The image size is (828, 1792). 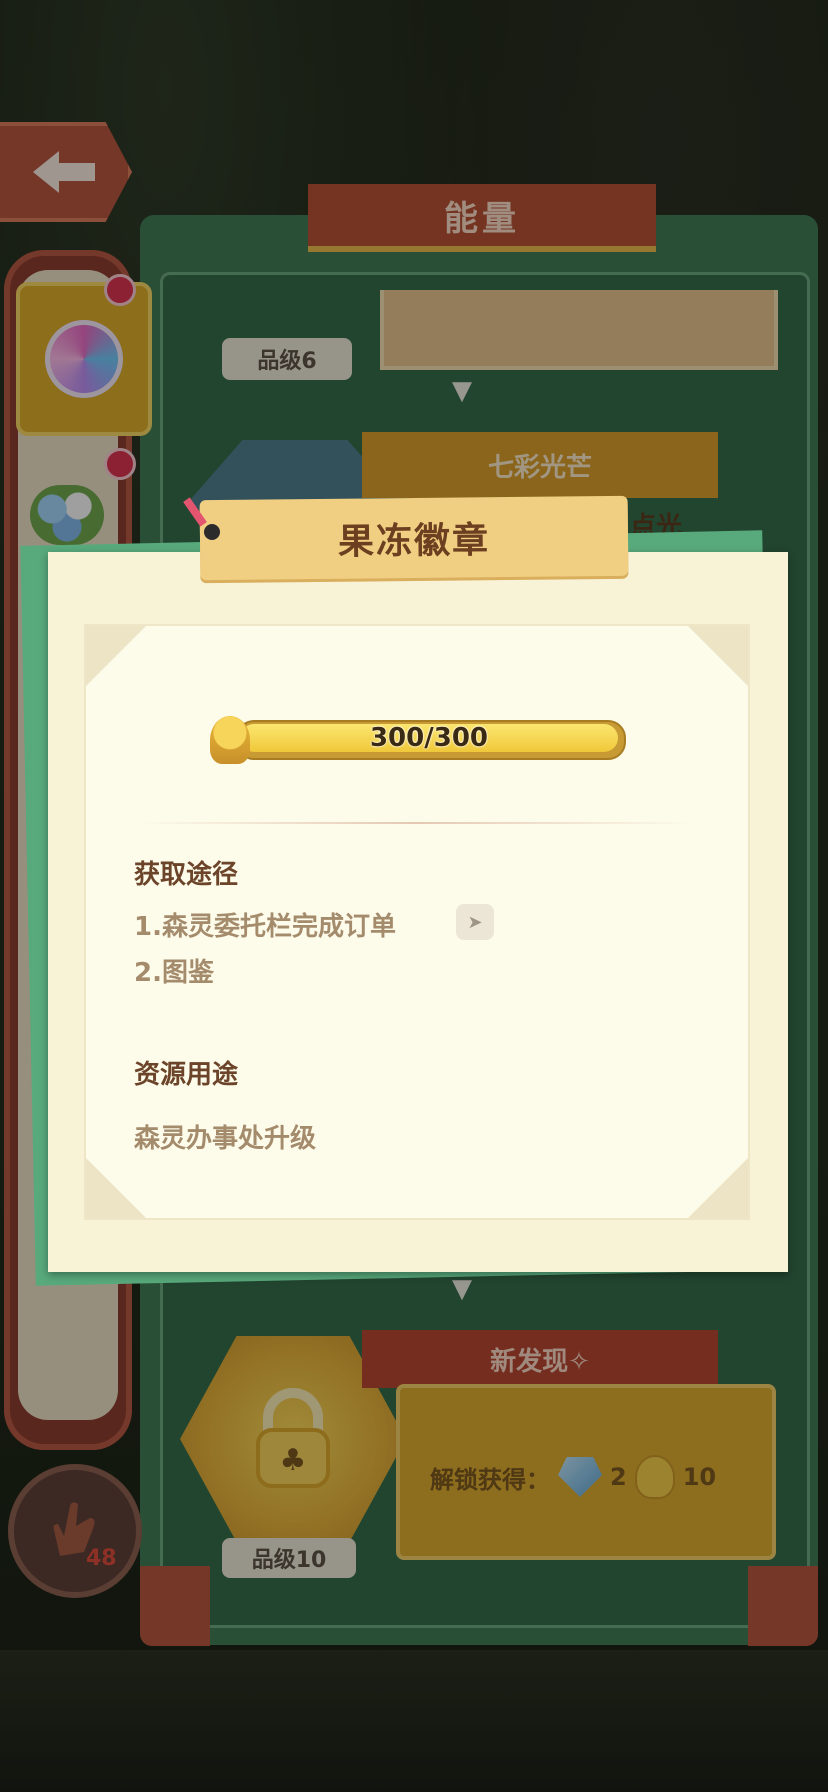 I want to click on usage-section-title: 资源用途, so click(x=186, y=1075).